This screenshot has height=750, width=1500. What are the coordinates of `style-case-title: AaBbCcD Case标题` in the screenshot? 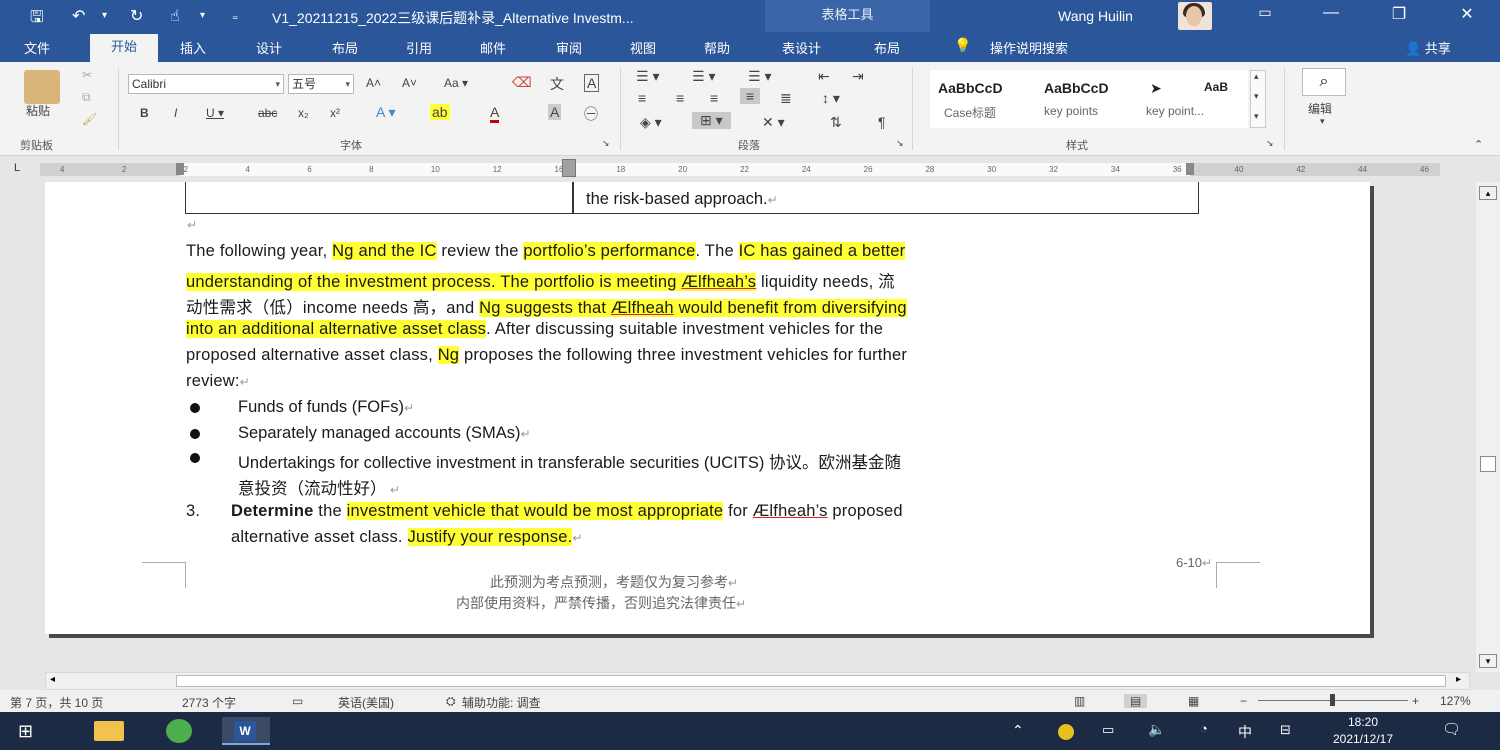 It's located at (983, 99).